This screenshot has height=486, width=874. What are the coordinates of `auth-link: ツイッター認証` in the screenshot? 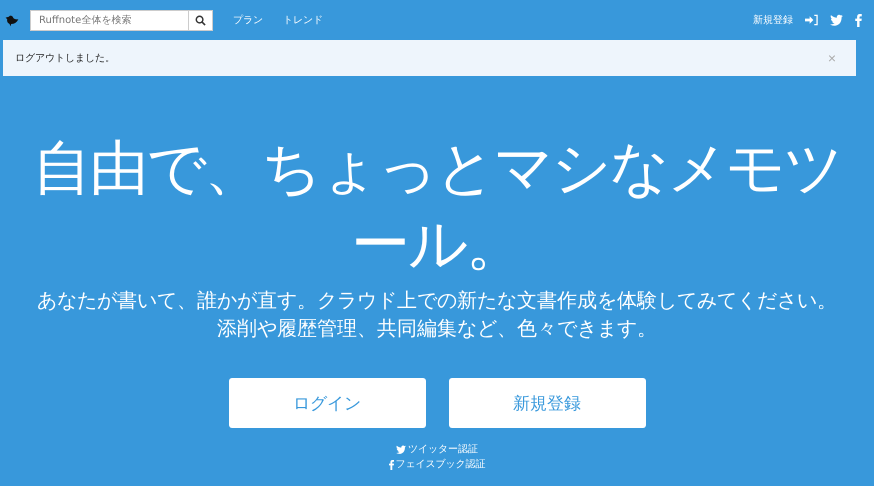 It's located at (437, 449).